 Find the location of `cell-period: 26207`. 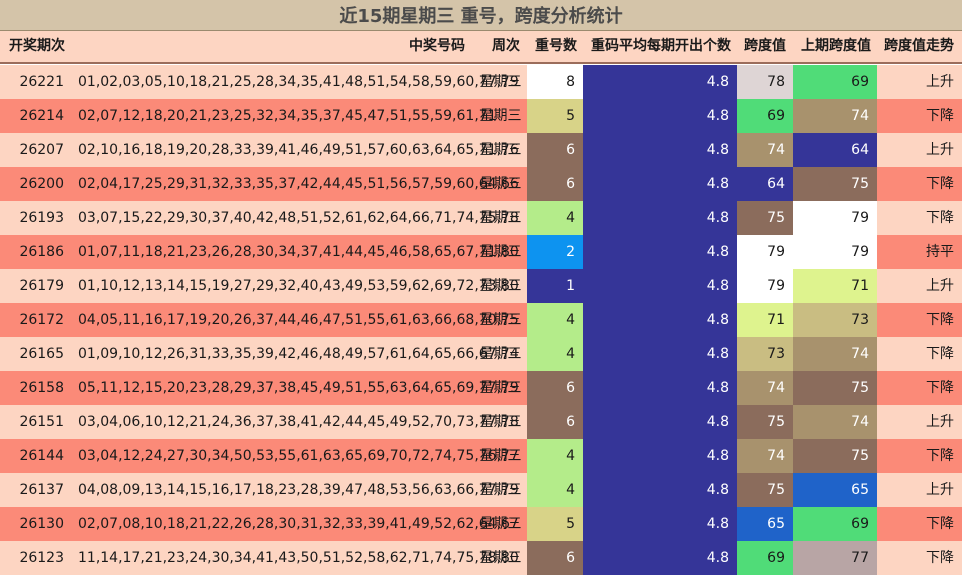

cell-period: 26207 is located at coordinates (41, 150).